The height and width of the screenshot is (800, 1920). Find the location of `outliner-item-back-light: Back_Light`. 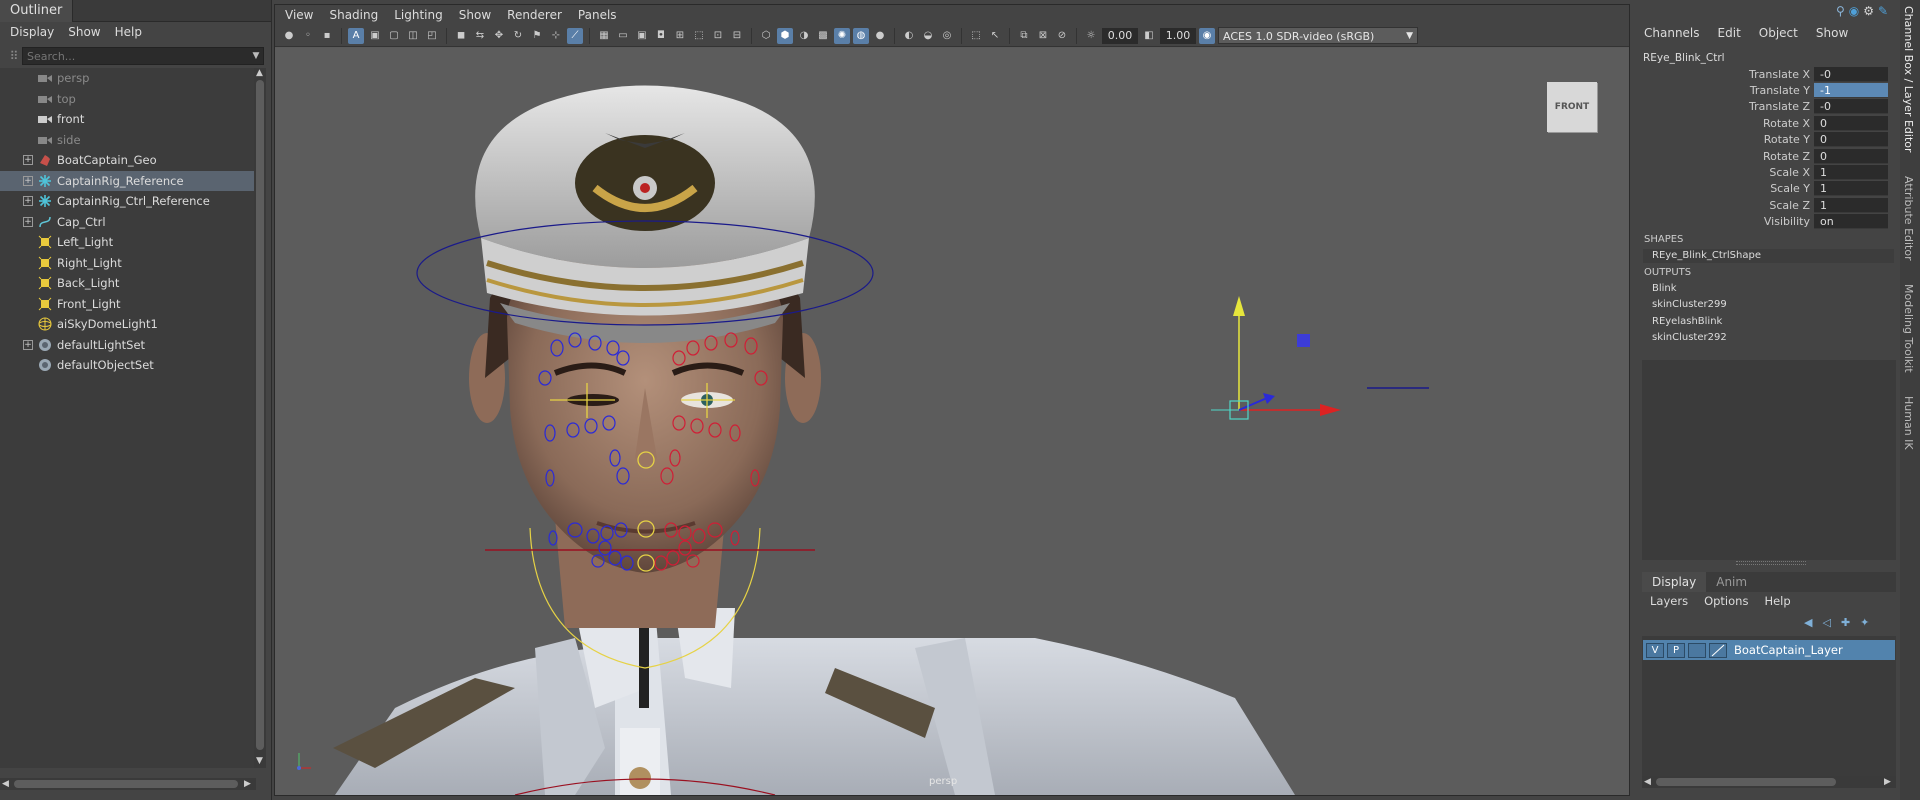

outliner-item-back-light: Back_Light is located at coordinates (128, 283).